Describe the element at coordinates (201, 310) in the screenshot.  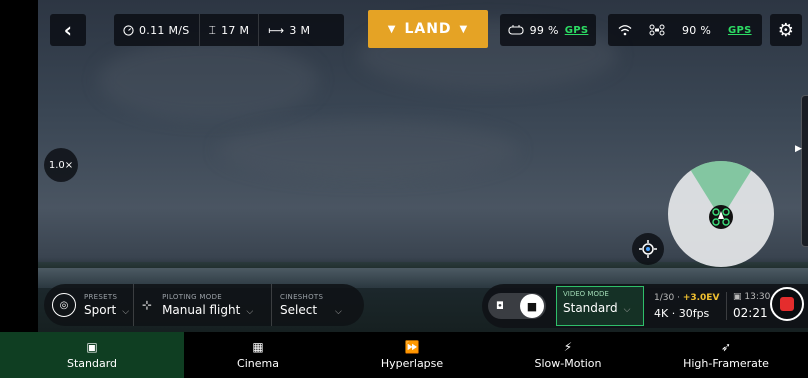
I see `piloting-mode-value: Manual flight` at that location.